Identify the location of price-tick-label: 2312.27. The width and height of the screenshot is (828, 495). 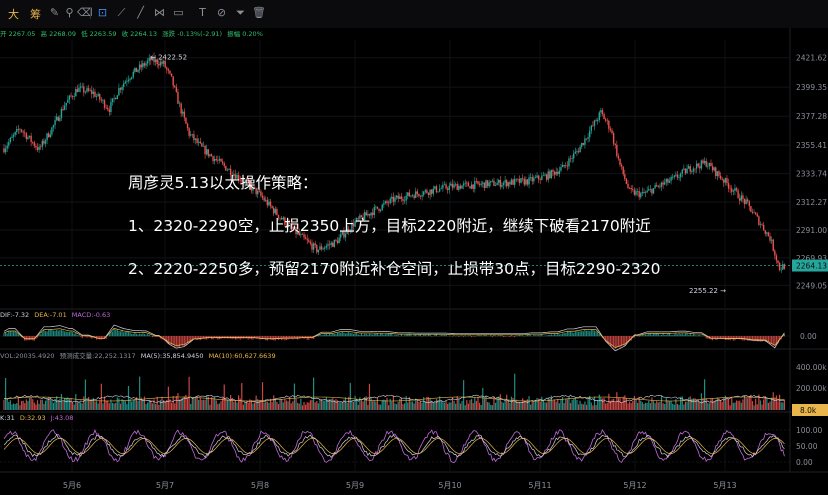
(811, 202).